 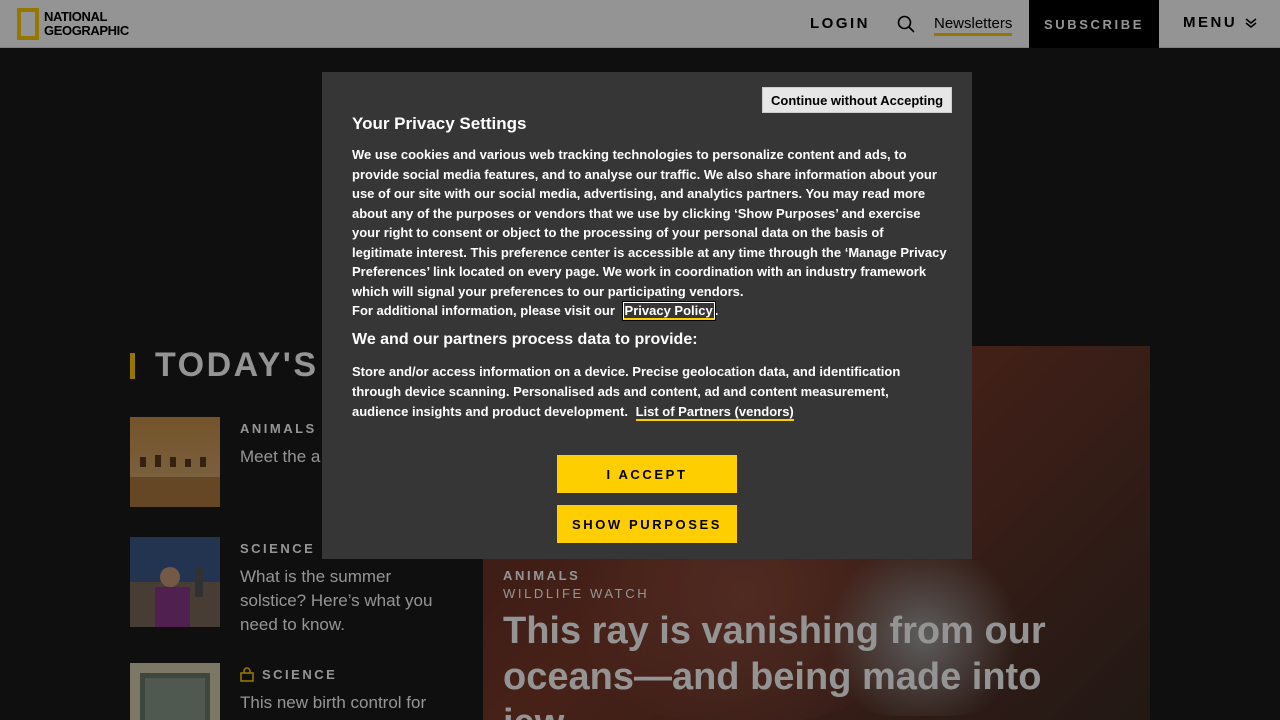 I want to click on privacy-policy-link: Privacy Policy, so click(x=668, y=311).